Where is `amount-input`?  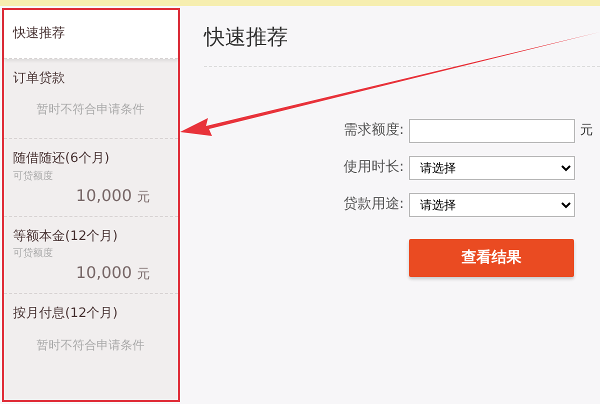 amount-input is located at coordinates (492, 130).